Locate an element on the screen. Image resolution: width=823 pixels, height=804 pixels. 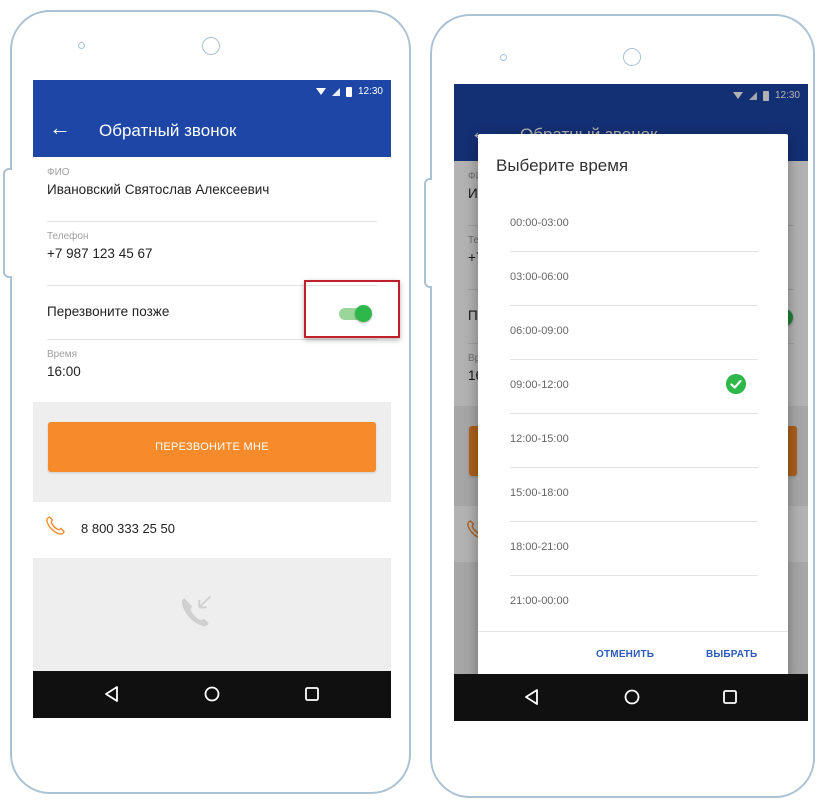
call-me-button: ПЕРЕЗВОНИТЕ МНЕ is located at coordinates (212, 447).